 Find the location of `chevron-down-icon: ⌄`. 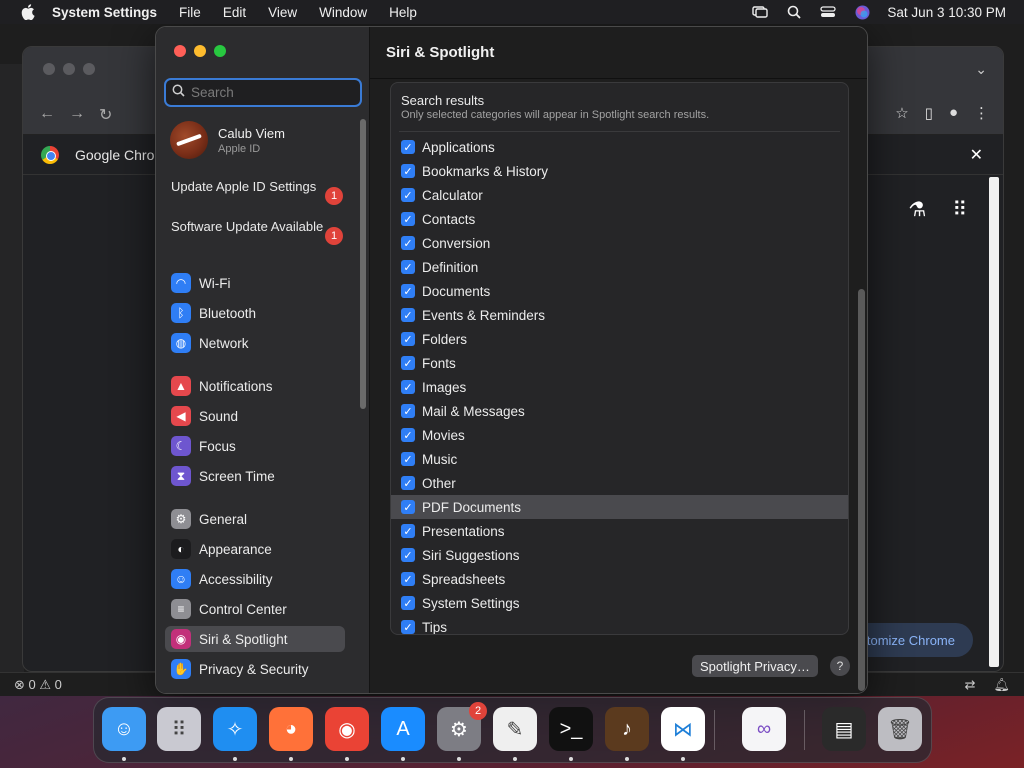

chevron-down-icon: ⌄ is located at coordinates (981, 69).